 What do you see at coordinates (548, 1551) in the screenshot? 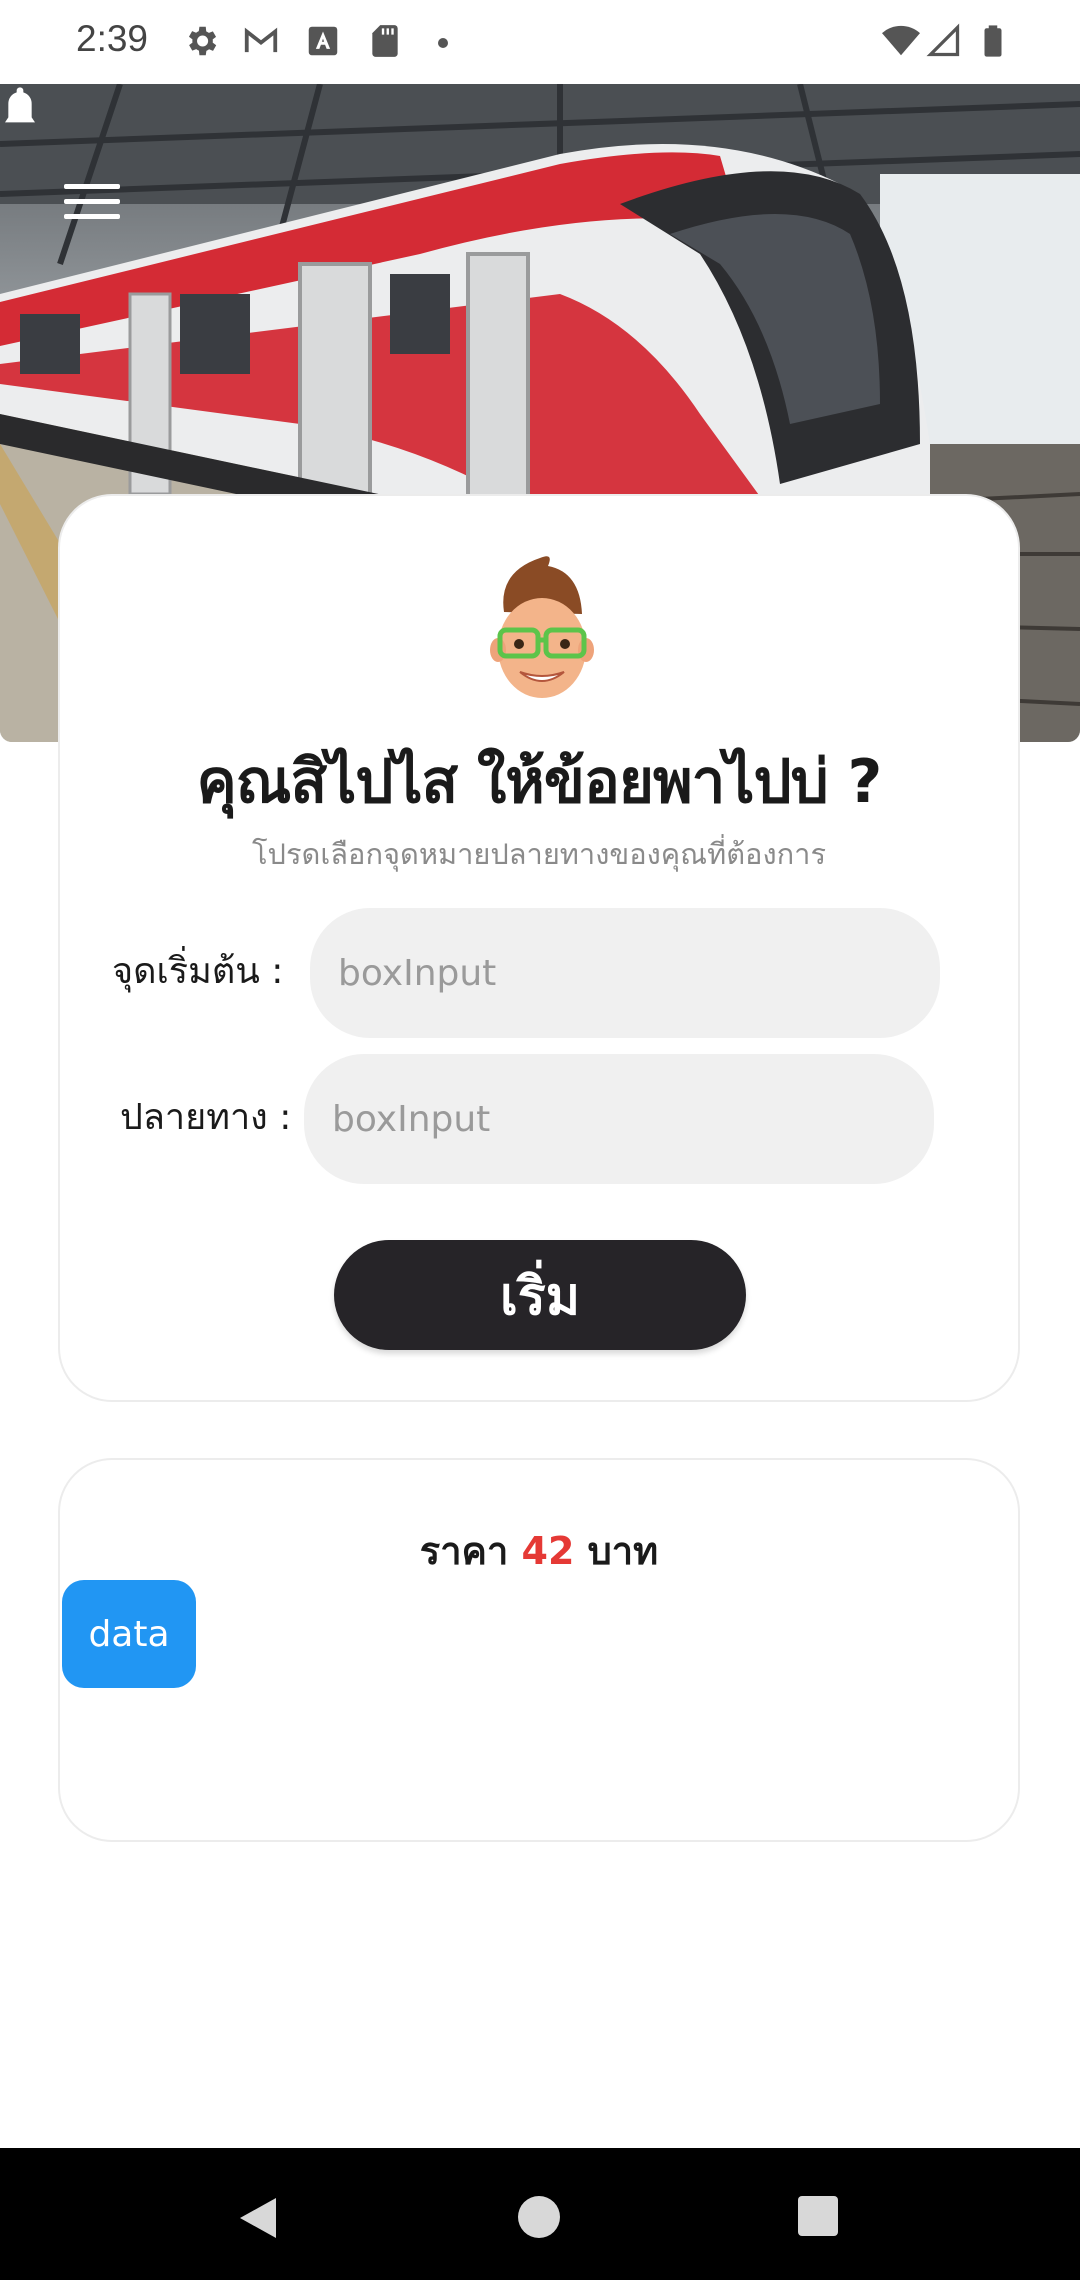
I see `price-value: 42` at bounding box center [548, 1551].